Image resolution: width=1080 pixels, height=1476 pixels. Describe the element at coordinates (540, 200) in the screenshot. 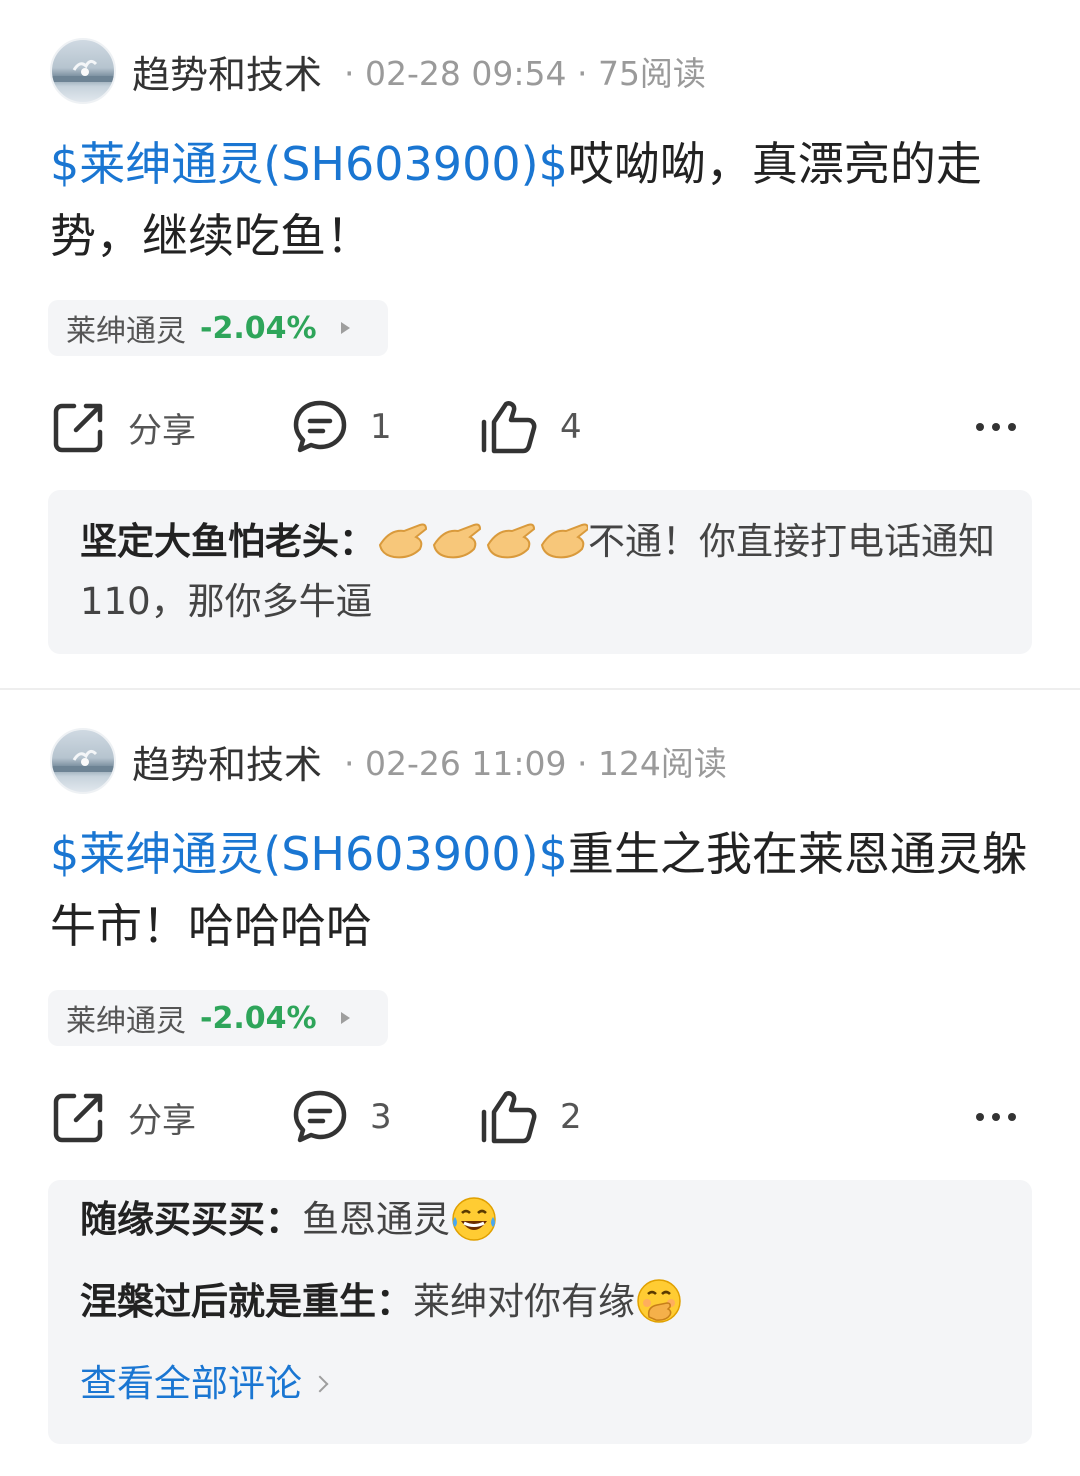

I see `post-content: $莱绅通灵(SH603900)$哎呦呦，真漂亮的走势，继续吃鱼！` at that location.